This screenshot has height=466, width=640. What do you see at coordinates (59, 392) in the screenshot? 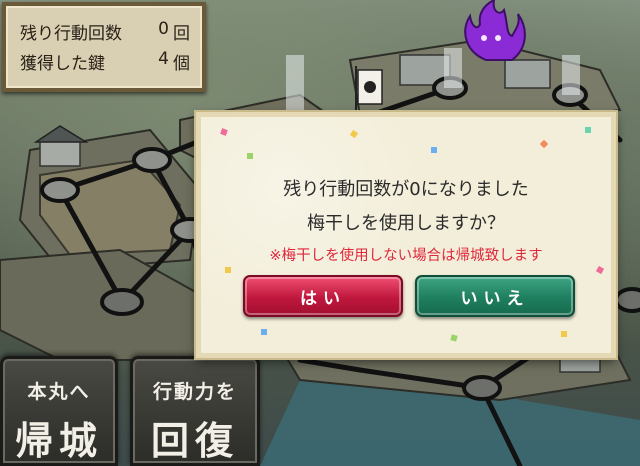
I see `return-button-small-label: 本丸へ` at bounding box center [59, 392].